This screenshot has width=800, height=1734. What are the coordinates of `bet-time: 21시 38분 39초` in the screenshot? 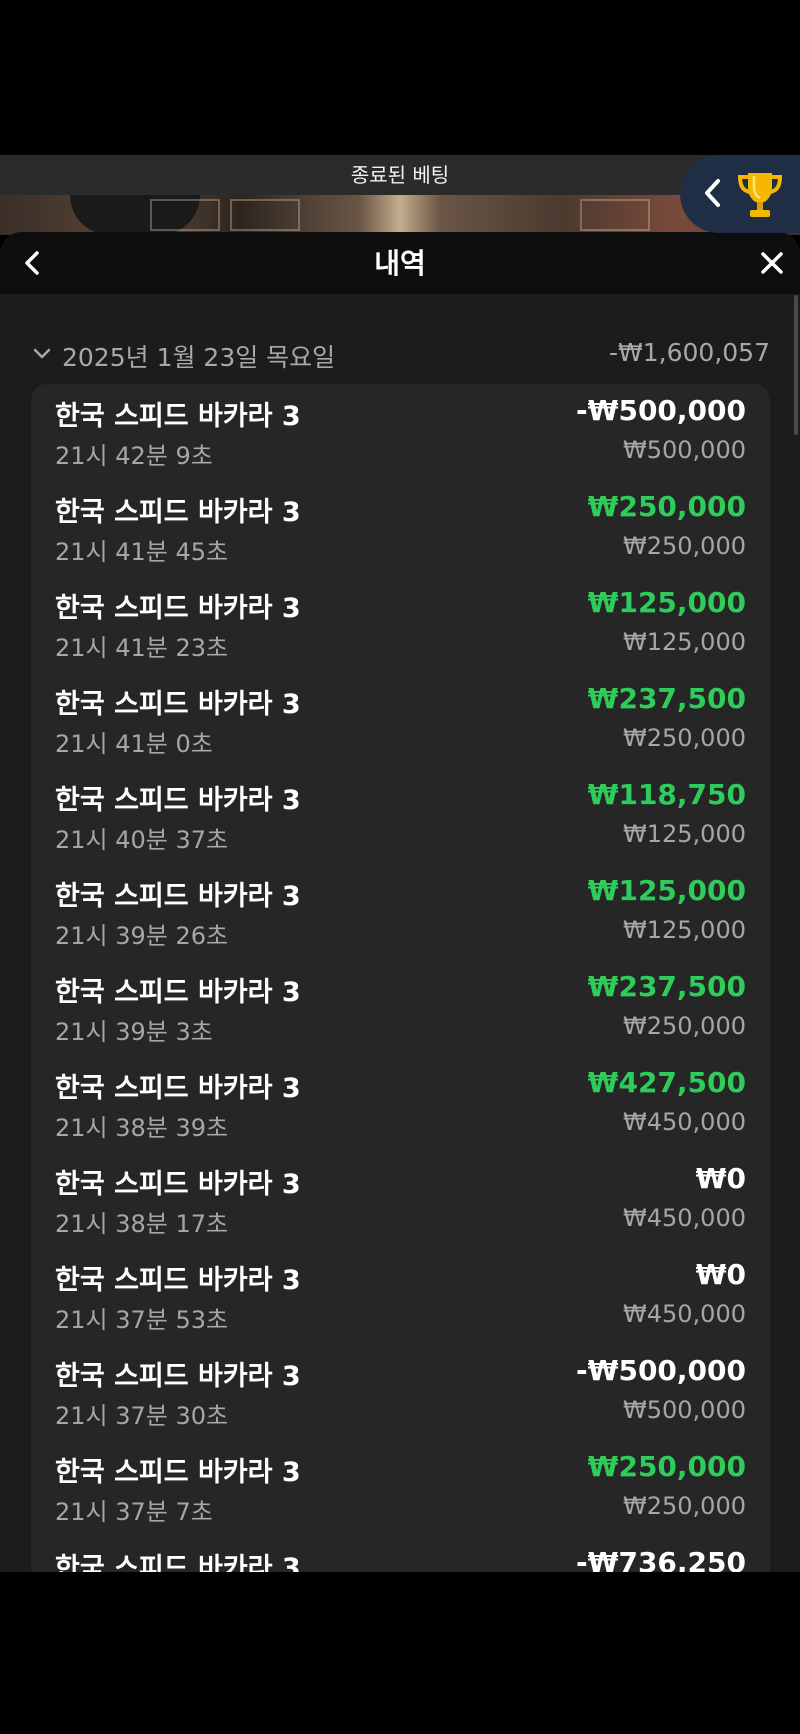 It's located at (142, 1128).